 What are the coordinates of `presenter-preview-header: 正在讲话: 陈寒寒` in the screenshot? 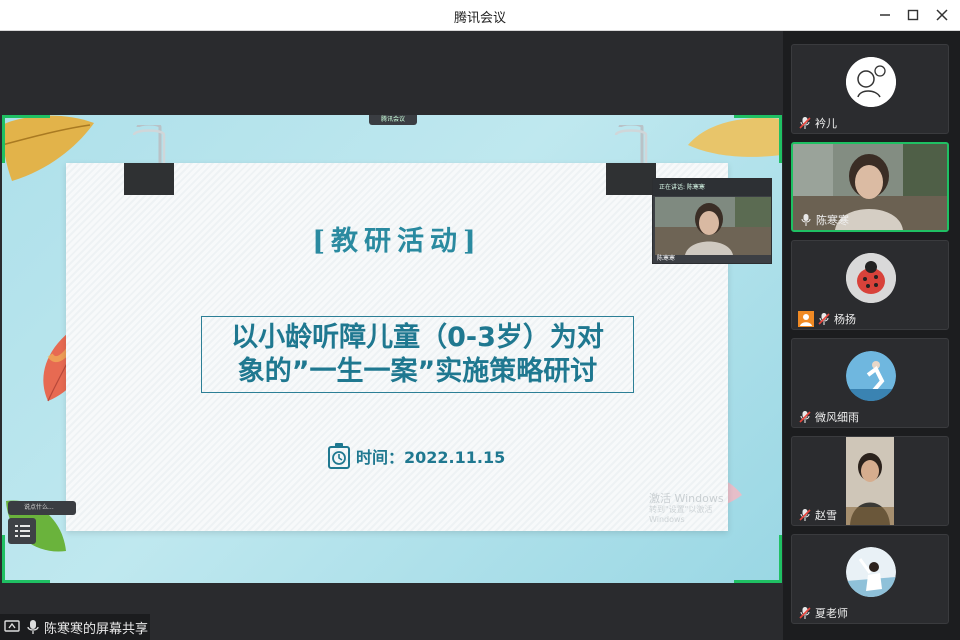 It's located at (712, 187).